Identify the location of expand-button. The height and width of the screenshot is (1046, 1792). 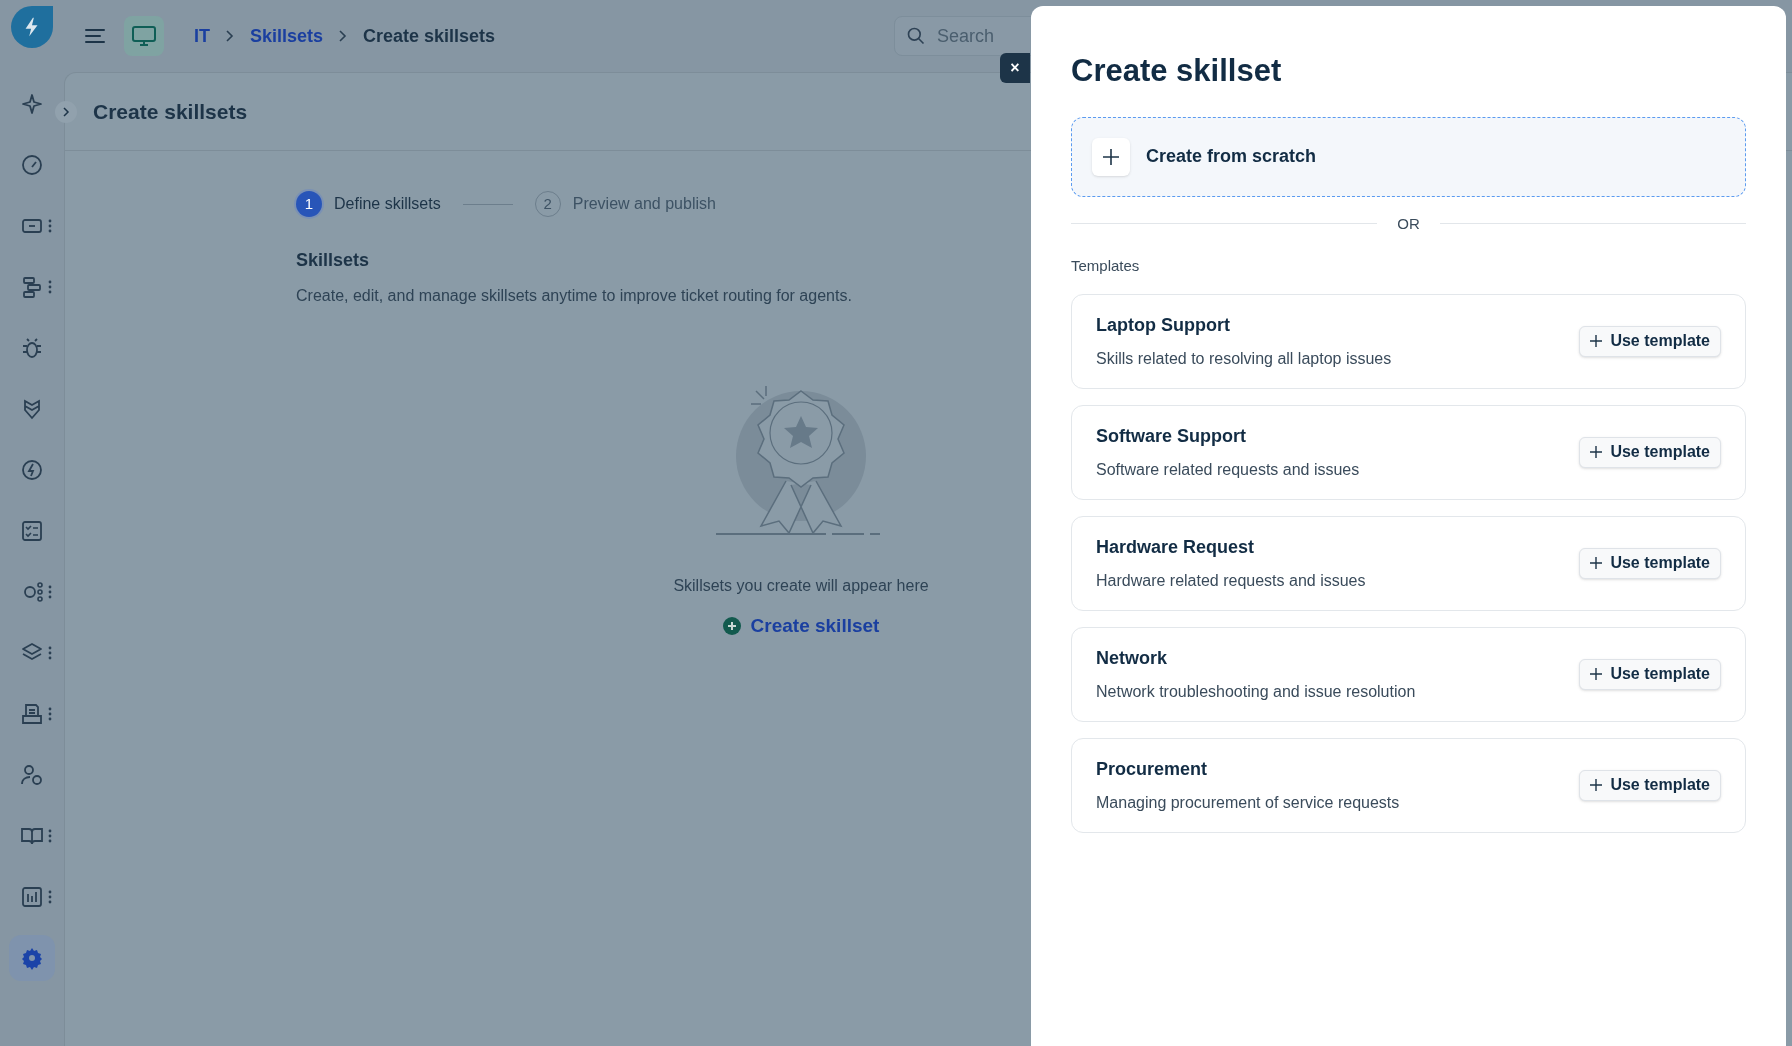
(66, 111).